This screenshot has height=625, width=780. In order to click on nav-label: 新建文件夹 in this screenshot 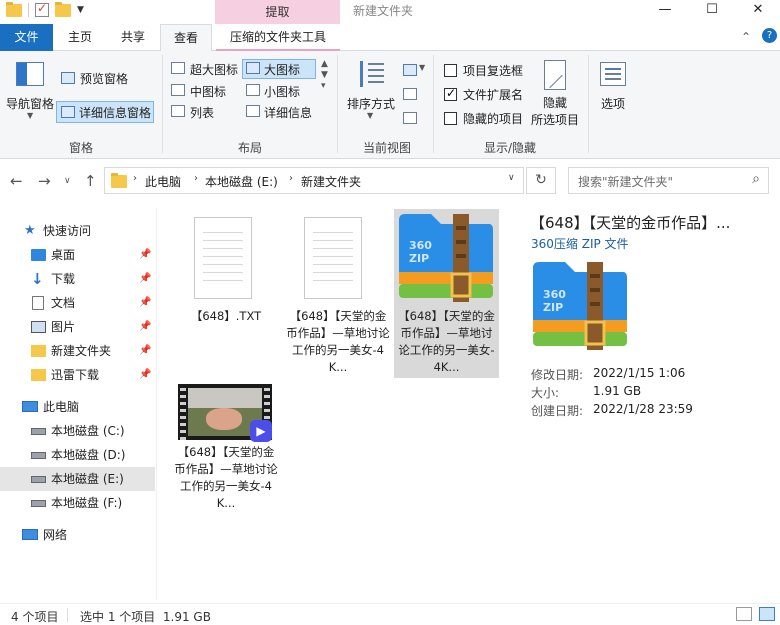, I will do `click(81, 351)`.